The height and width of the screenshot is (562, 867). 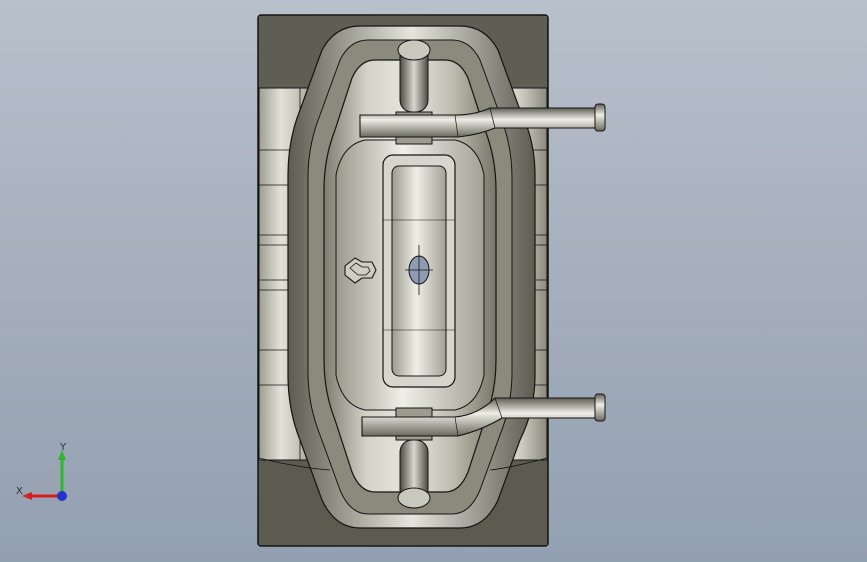 I want to click on x-axis-label: X, so click(x=19, y=491).